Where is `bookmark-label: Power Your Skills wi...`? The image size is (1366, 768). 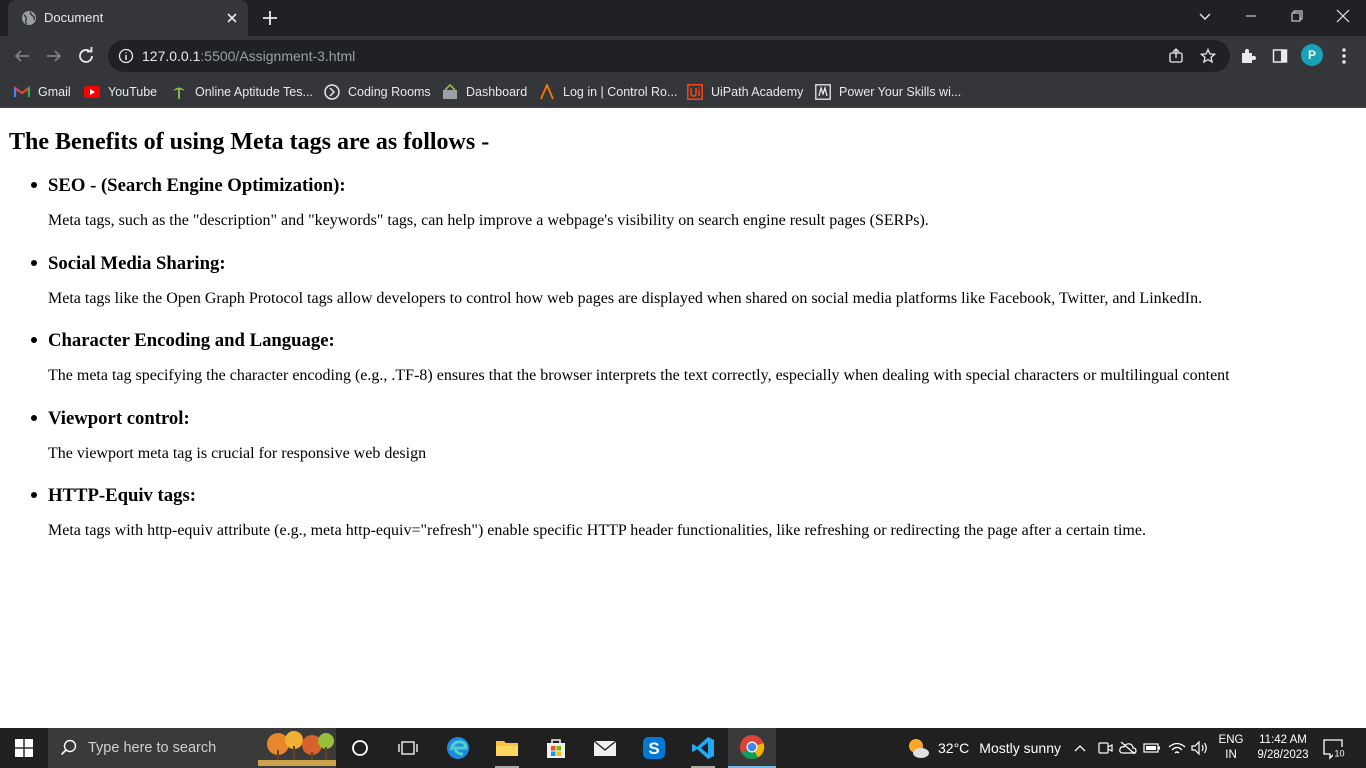
bookmark-label: Power Your Skills wi... is located at coordinates (900, 92).